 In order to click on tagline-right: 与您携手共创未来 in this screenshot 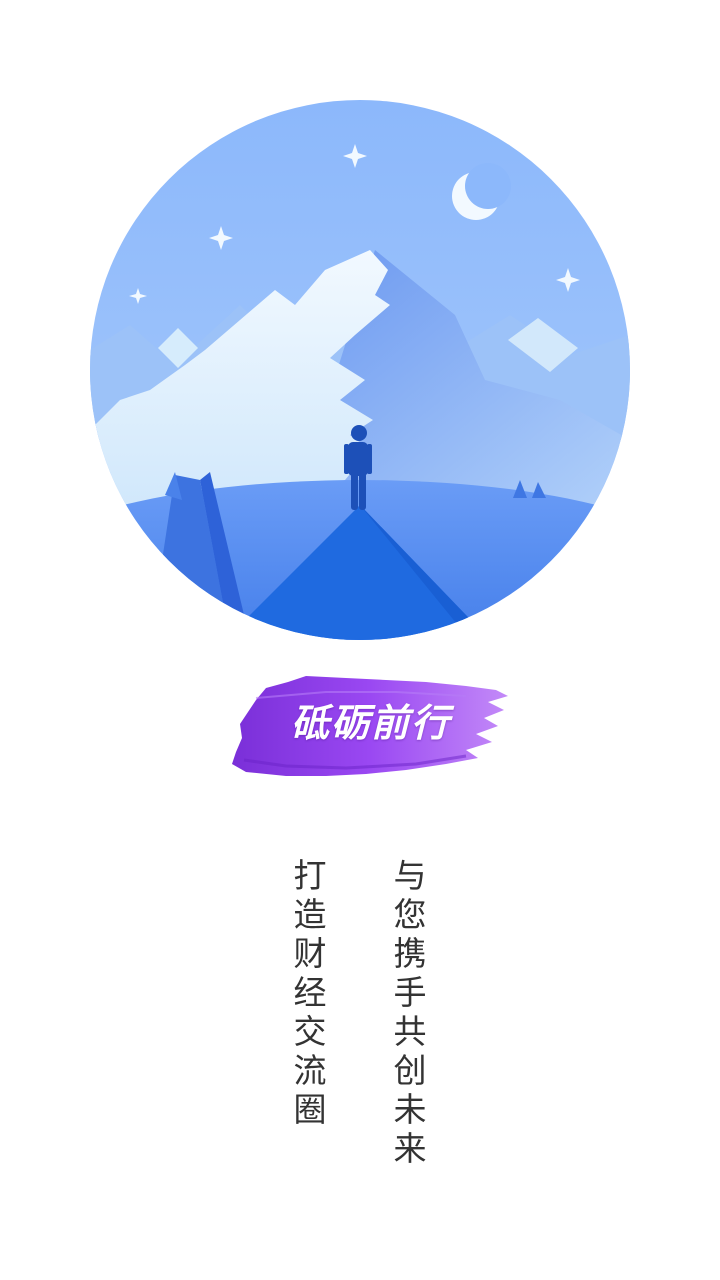, I will do `click(410, 1012)`.